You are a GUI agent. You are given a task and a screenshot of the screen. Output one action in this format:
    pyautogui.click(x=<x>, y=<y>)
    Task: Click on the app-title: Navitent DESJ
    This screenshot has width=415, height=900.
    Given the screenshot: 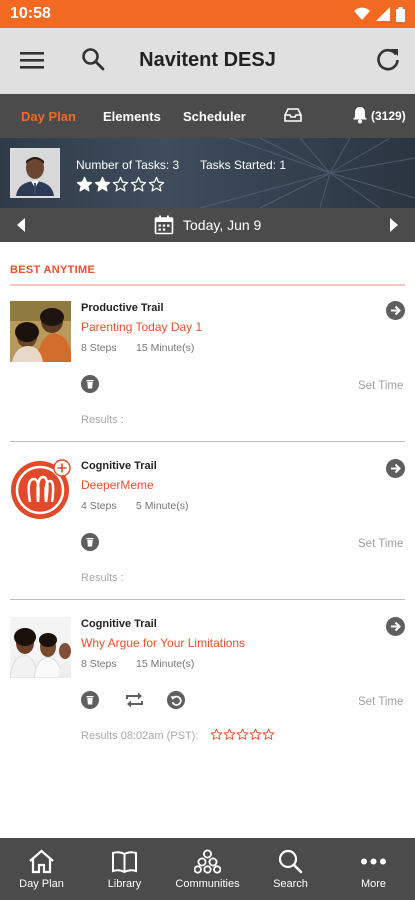 What is the action you would take?
    pyautogui.click(x=207, y=60)
    